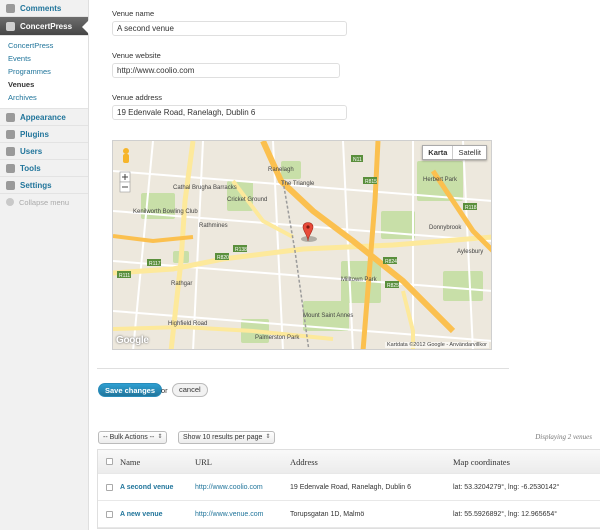 The width and height of the screenshot is (600, 530). Describe the element at coordinates (190, 390) in the screenshot. I see `cancel-button: cancel` at that location.